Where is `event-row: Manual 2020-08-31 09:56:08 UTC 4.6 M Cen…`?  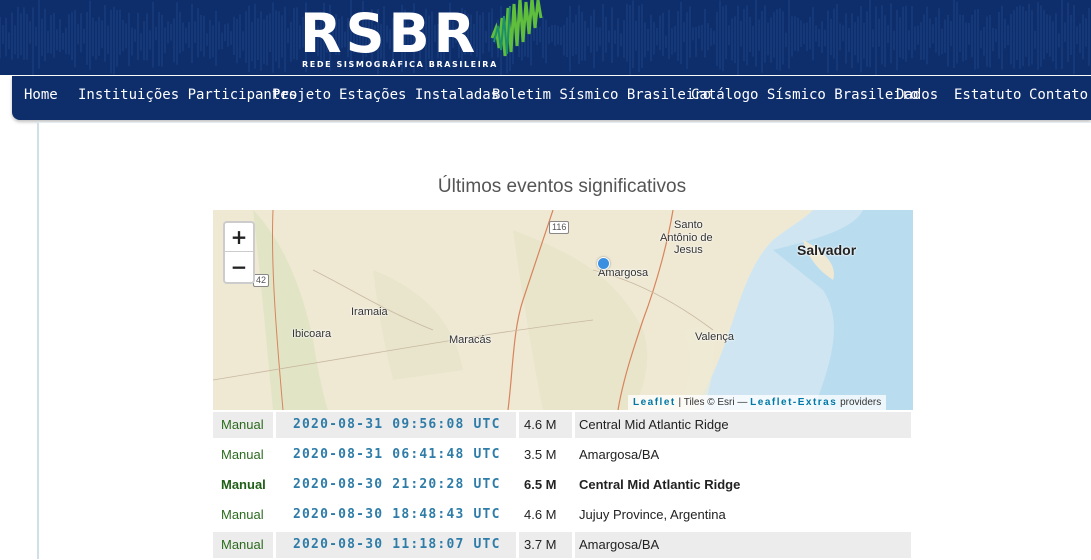
event-row: Manual 2020-08-31 09:56:08 UTC 4.6 M Cen… is located at coordinates (563, 425).